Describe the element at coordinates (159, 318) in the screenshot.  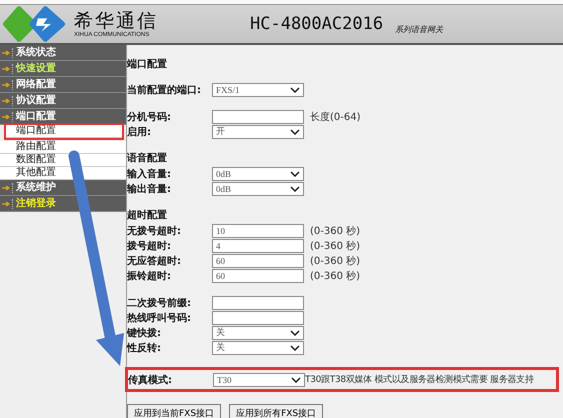
I see `field-label: 热线呼叫号码:` at that location.